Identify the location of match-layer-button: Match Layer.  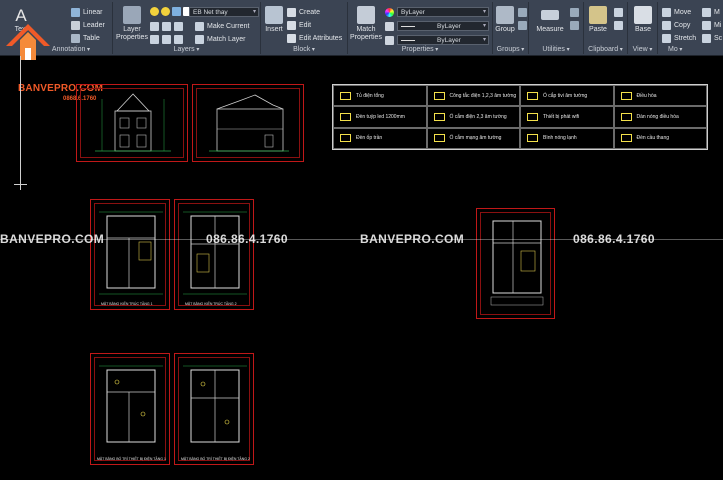
(220, 39).